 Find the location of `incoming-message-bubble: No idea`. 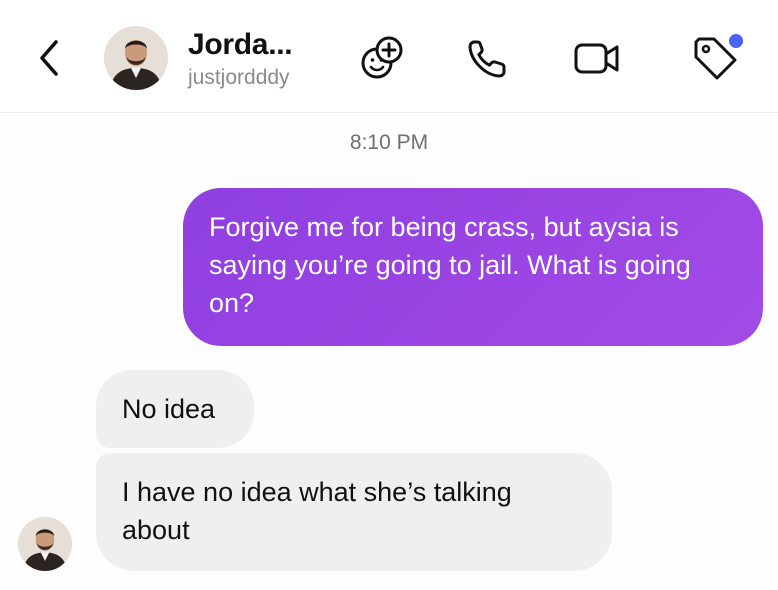

incoming-message-bubble: No idea is located at coordinates (175, 409).